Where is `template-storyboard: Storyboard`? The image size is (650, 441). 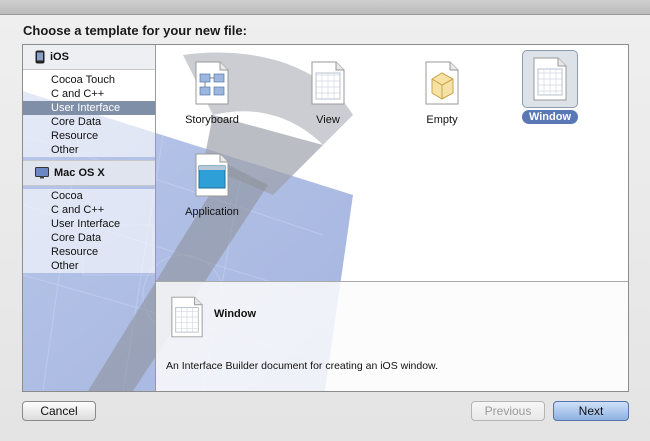 template-storyboard: Storyboard is located at coordinates (212, 96).